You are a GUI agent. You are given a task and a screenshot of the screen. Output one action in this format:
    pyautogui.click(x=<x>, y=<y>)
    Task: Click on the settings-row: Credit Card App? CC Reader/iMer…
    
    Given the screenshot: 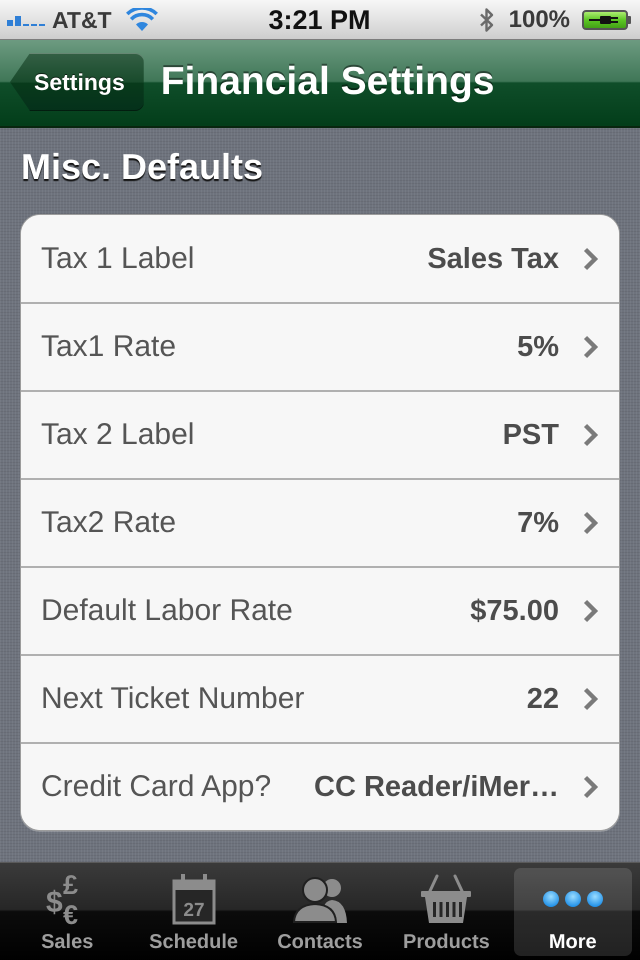 What is the action you would take?
    pyautogui.click(x=320, y=786)
    